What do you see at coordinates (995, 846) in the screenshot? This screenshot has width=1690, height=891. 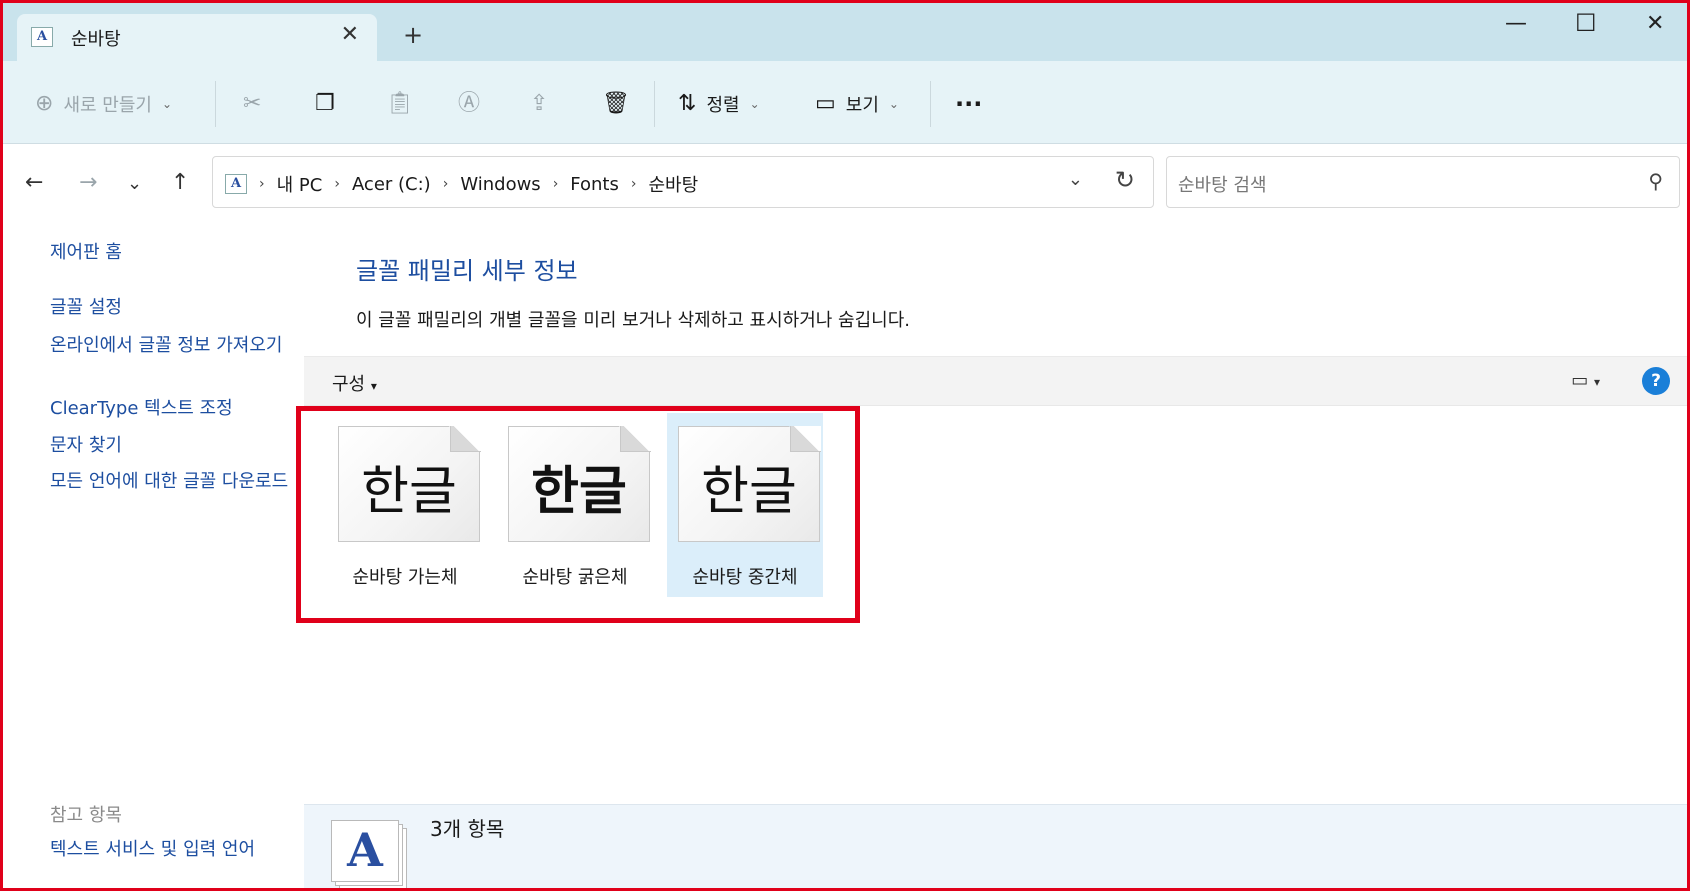 I see `details-pane: A 3개 항목` at bounding box center [995, 846].